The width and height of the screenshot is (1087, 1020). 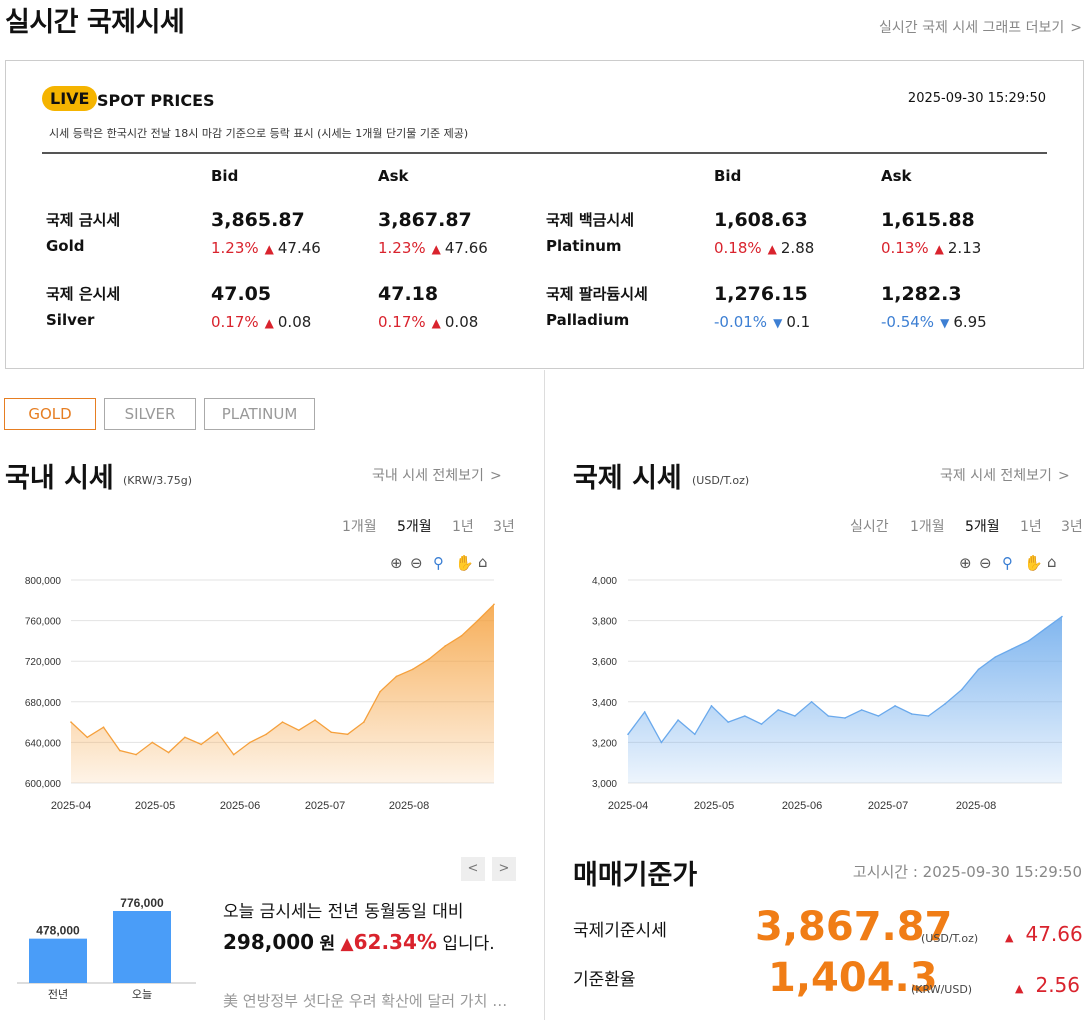 I want to click on notice-time: 고시시간 : 2025-09-30 15:29:50, so click(x=967, y=872).